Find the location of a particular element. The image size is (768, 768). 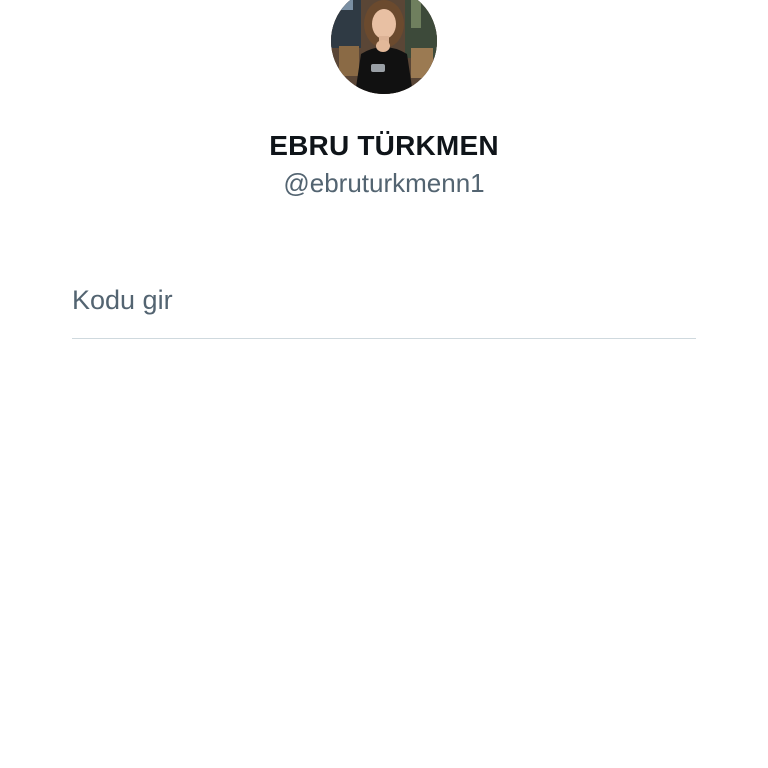

profile-handle: @ebruturkmenn1 is located at coordinates (384, 183).